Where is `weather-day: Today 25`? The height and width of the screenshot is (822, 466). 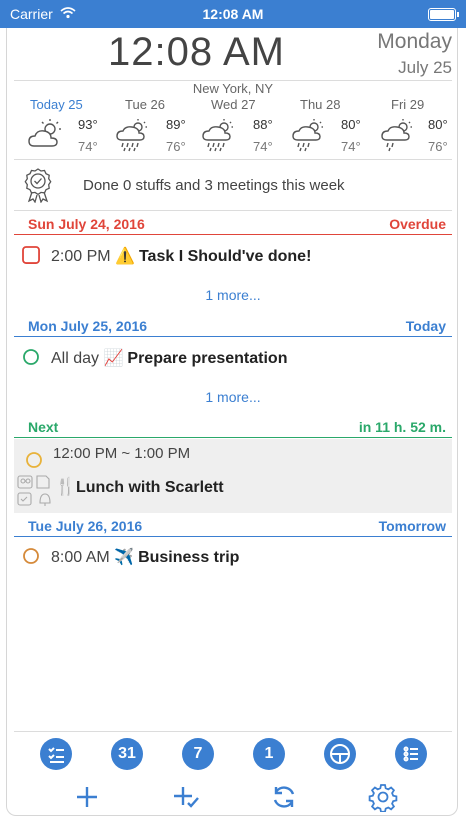
weather-day: Today 25 is located at coordinates (56, 104).